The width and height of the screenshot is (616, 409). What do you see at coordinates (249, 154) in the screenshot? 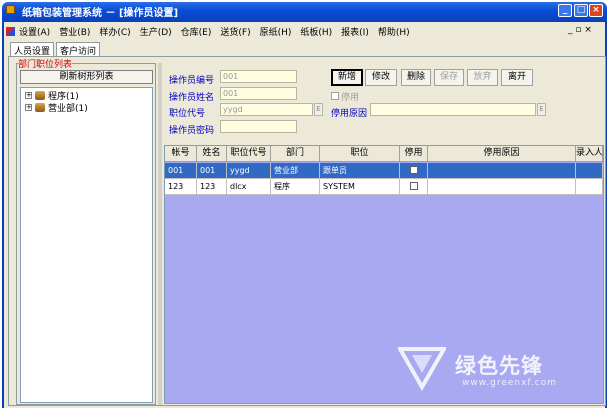
I see `column-header-position-code: 职位代号` at bounding box center [249, 154].